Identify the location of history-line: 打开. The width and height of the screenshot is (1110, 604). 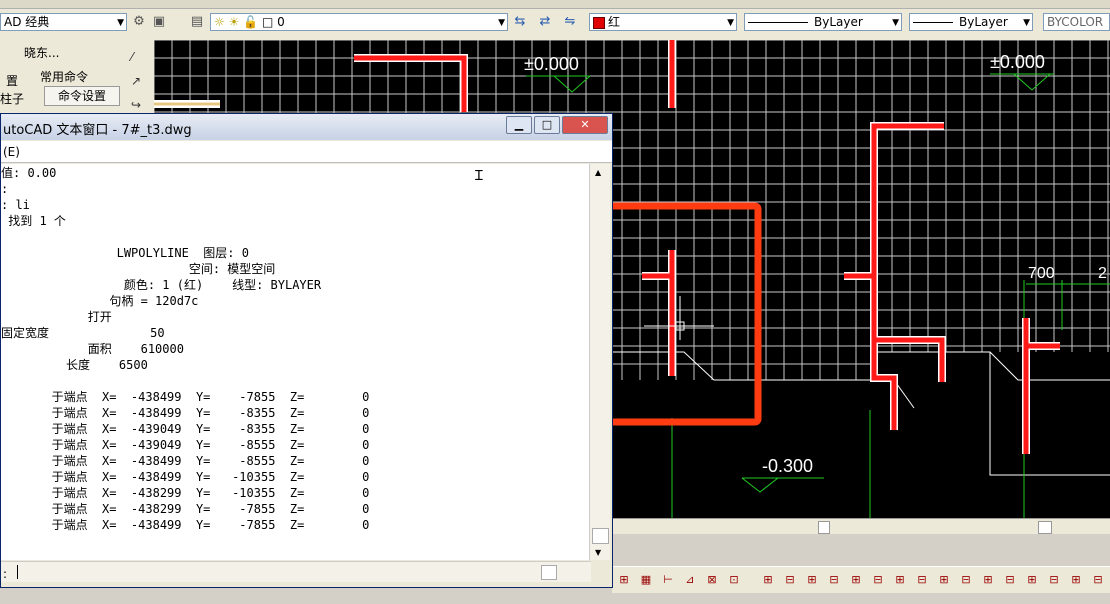
(56, 317).